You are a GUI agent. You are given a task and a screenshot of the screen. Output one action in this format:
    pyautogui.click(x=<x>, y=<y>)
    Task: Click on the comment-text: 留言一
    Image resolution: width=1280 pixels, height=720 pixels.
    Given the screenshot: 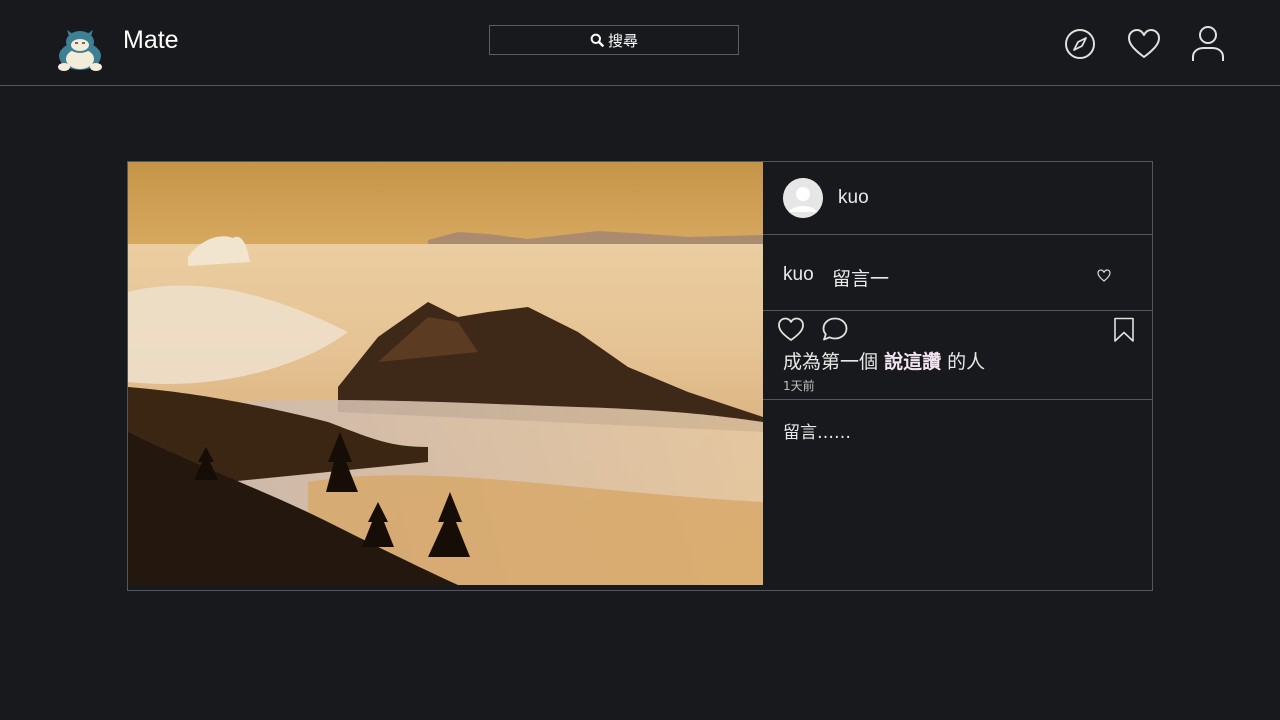 What is the action you would take?
    pyautogui.click(x=861, y=279)
    